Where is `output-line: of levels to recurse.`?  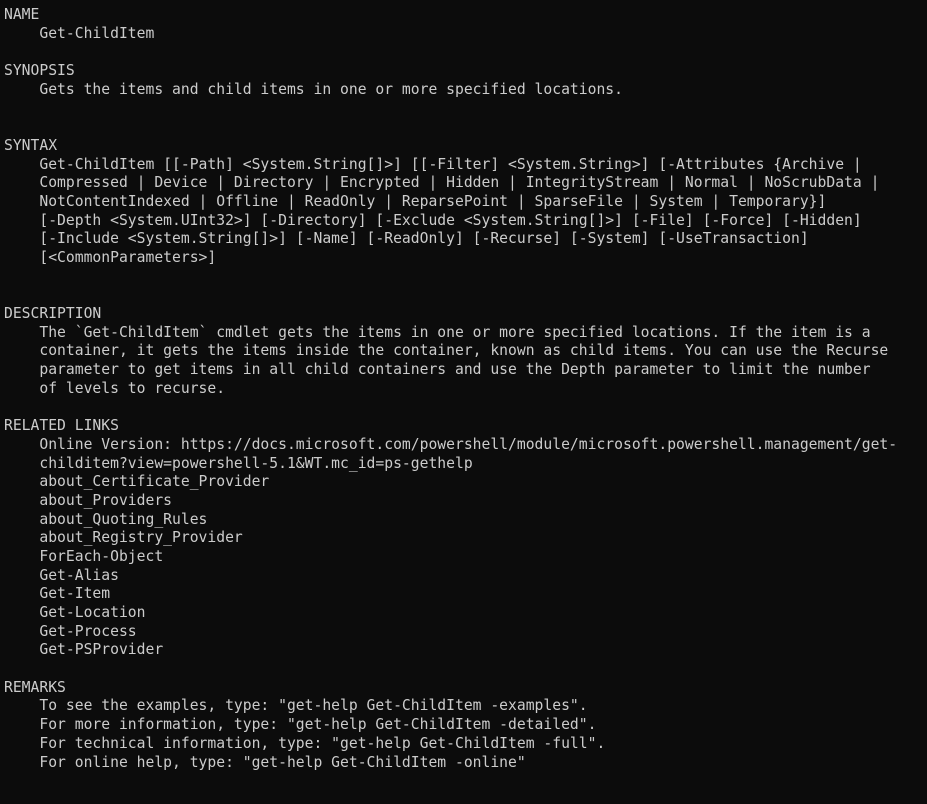
output-line: of levels to recurse. is located at coordinates (115, 388).